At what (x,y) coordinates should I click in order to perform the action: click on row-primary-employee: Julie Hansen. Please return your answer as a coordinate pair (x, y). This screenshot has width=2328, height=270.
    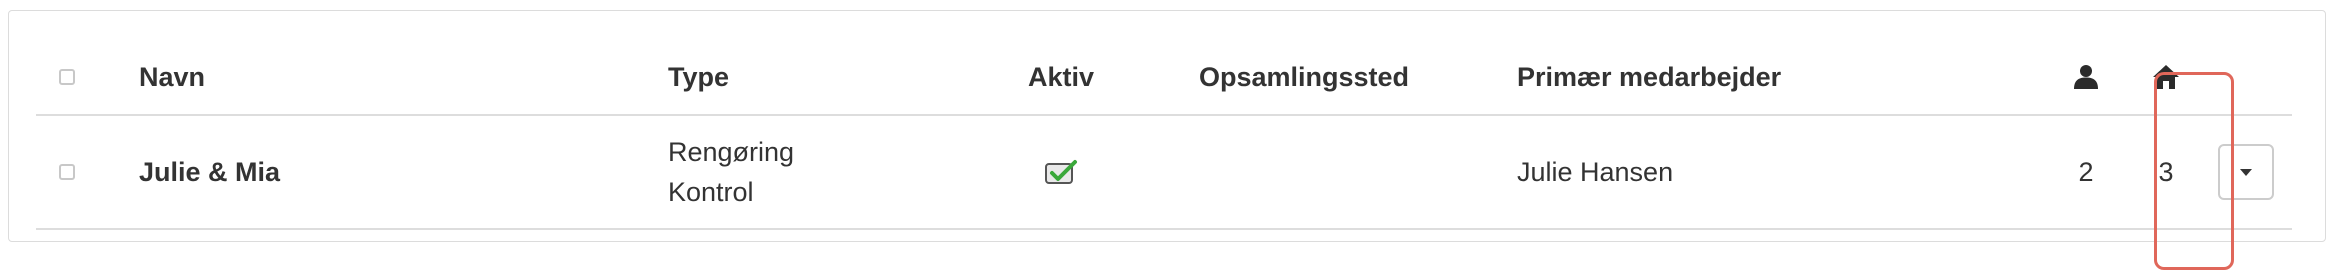
    Looking at the image, I should click on (1595, 172).